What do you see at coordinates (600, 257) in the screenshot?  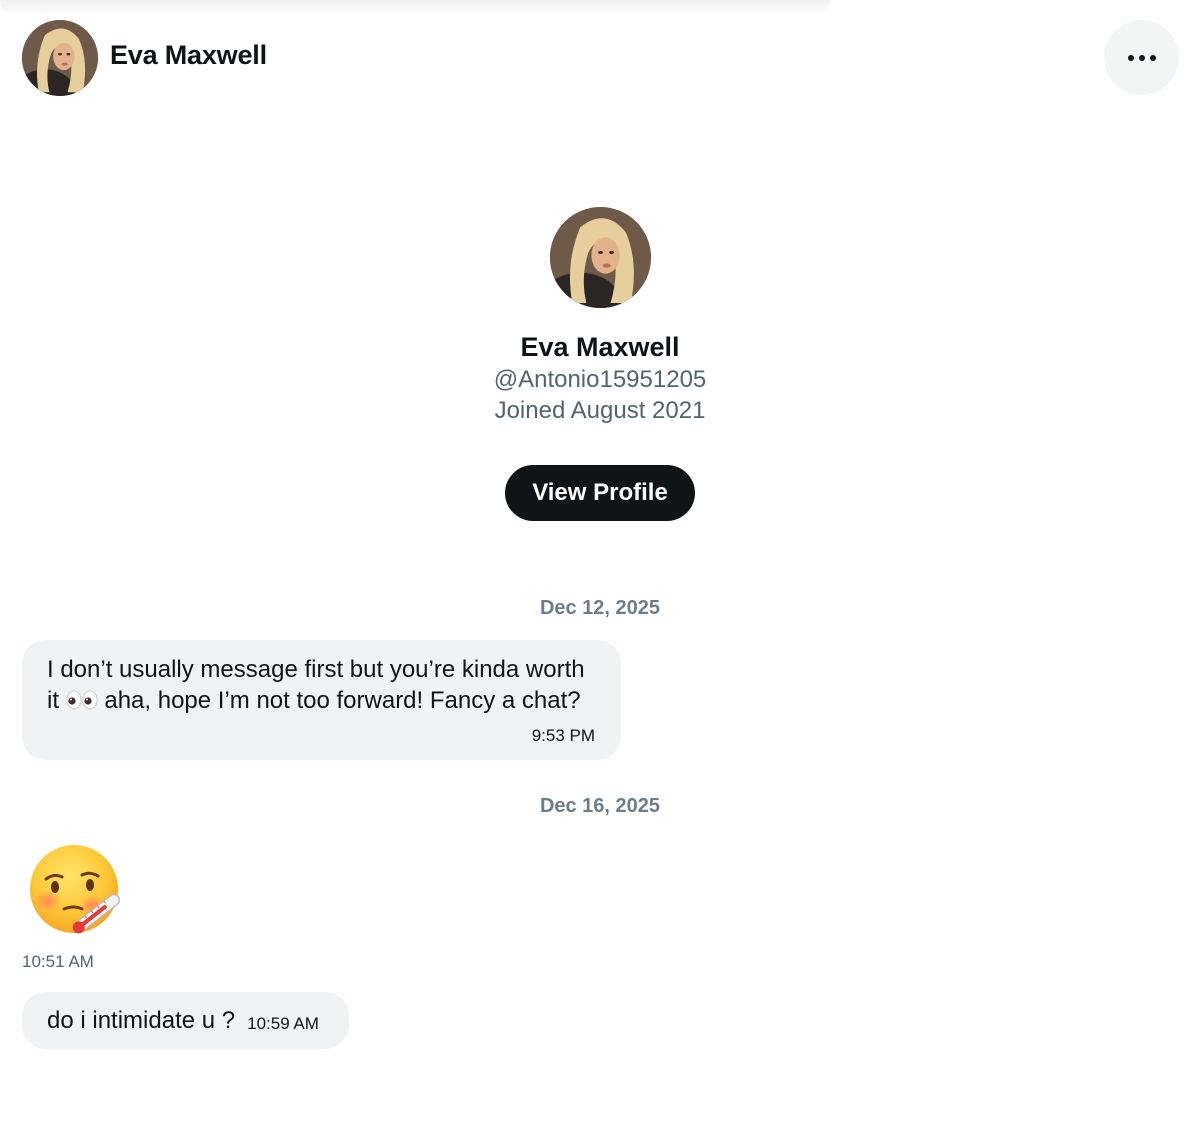 I see `profile-avatar` at bounding box center [600, 257].